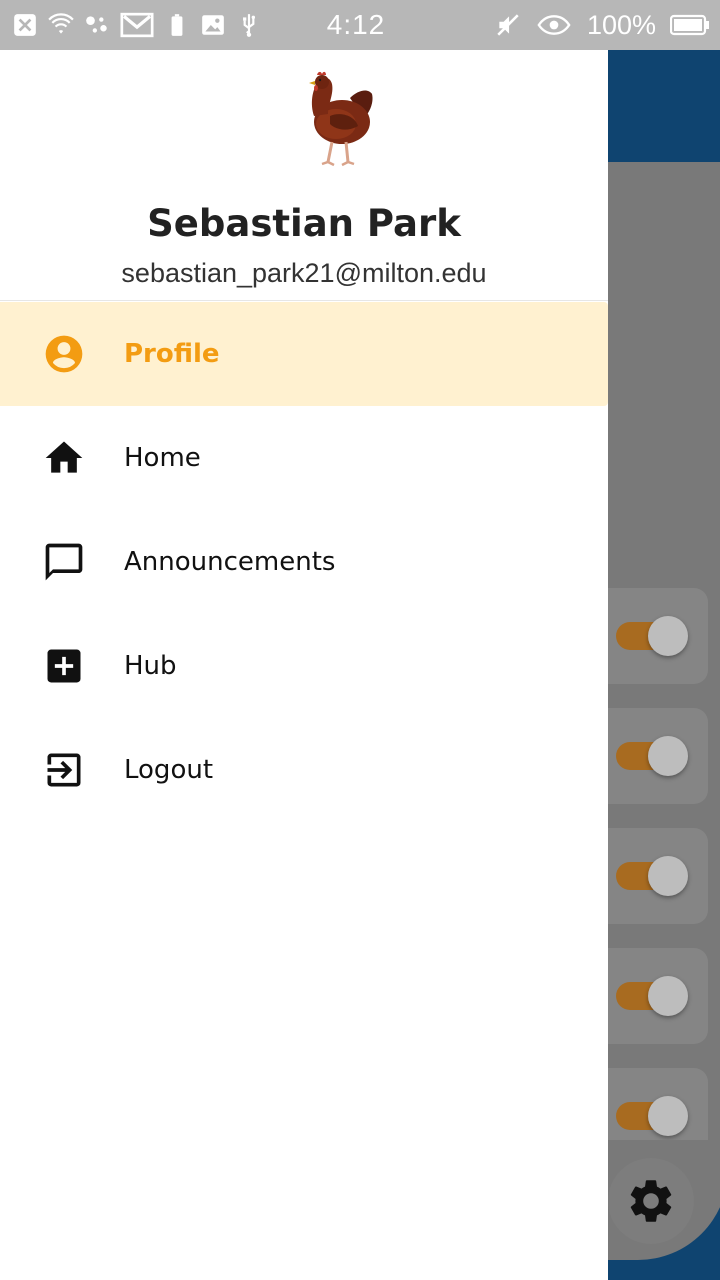  I want to click on battery-icon, so click(690, 25).